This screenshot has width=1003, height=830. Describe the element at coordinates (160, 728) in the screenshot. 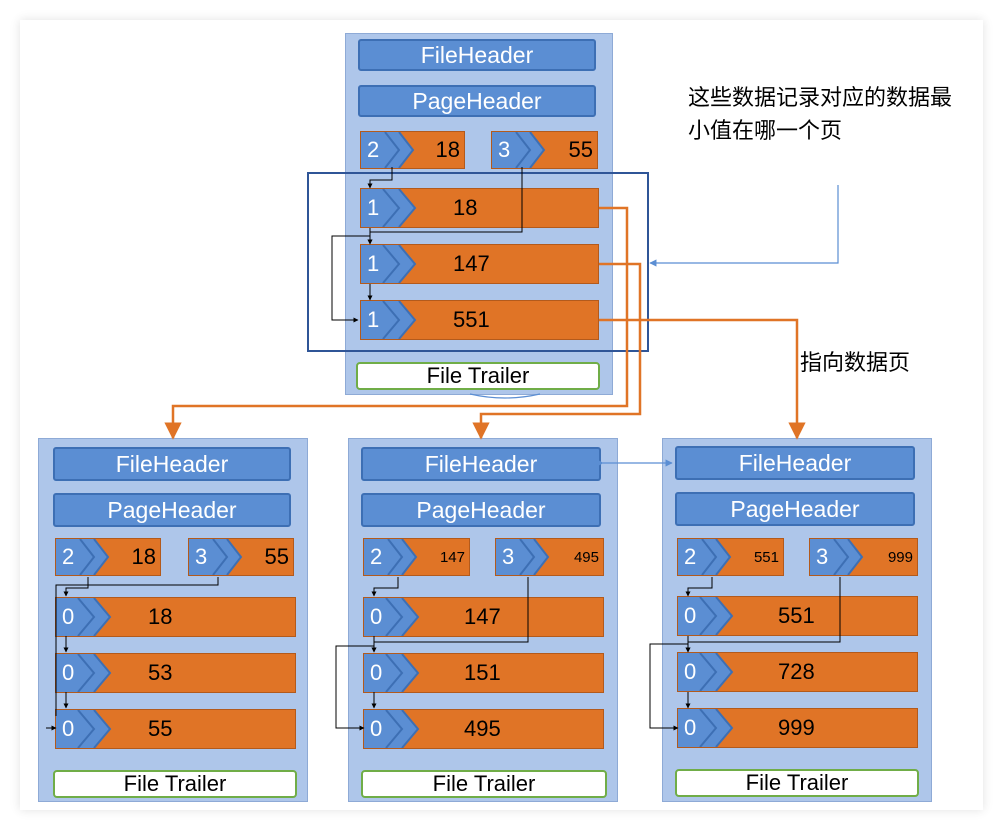

I see `record-value: 55` at that location.